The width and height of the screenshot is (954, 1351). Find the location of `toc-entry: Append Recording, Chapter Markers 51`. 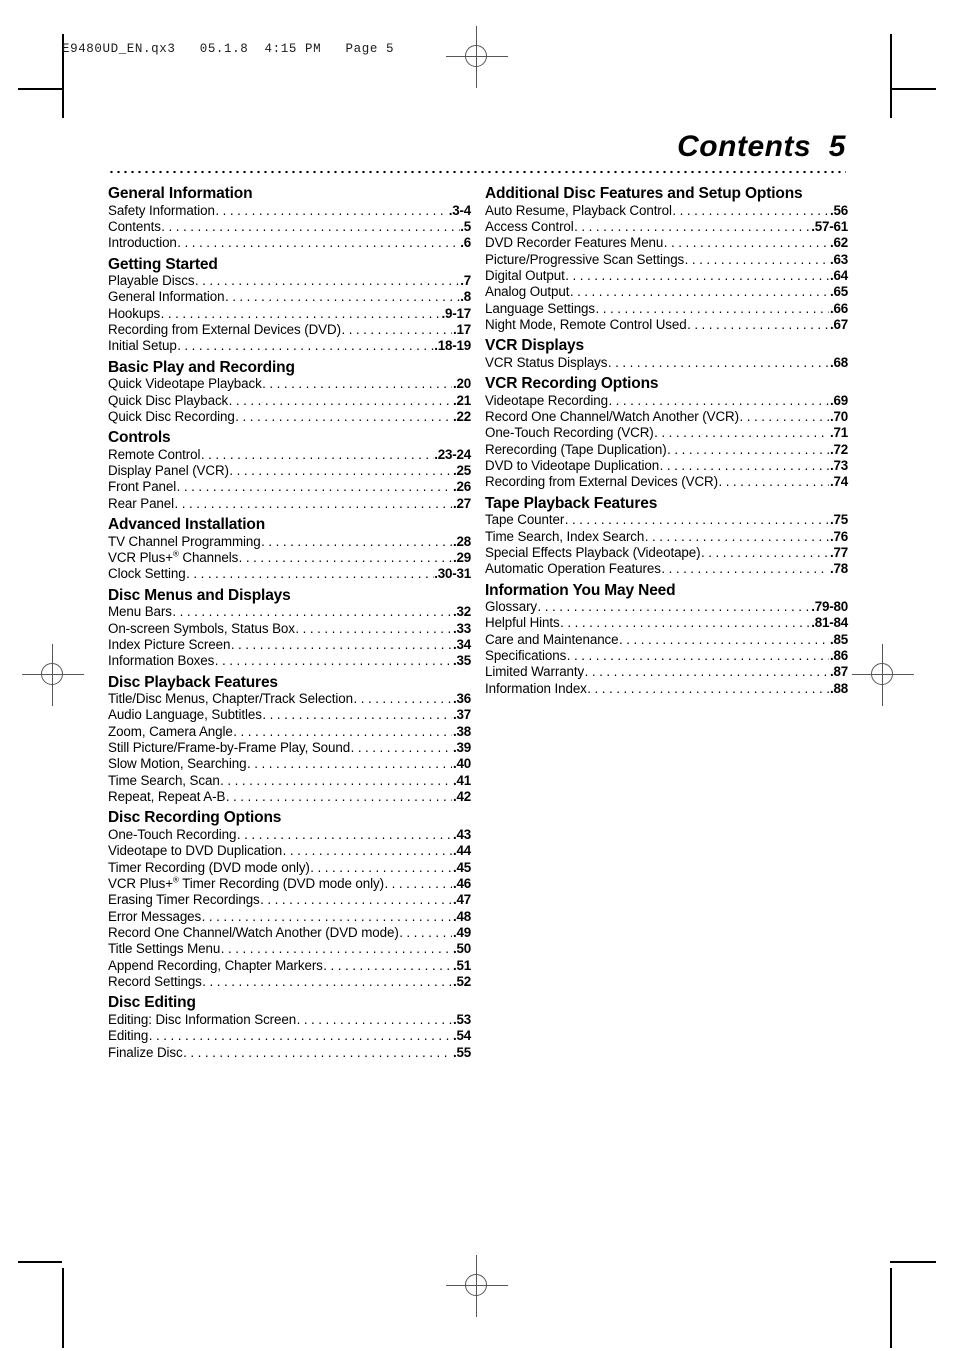

toc-entry: Append Recording, Chapter Markers 51 is located at coordinates (289, 966).